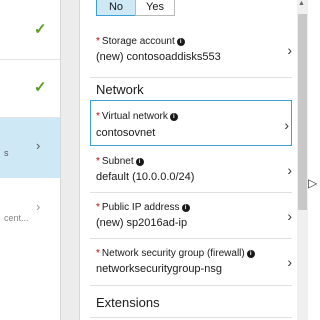 This screenshot has width=320, height=320. What do you see at coordinates (137, 116) in the screenshot?
I see `field-label: * Virtual network i` at bounding box center [137, 116].